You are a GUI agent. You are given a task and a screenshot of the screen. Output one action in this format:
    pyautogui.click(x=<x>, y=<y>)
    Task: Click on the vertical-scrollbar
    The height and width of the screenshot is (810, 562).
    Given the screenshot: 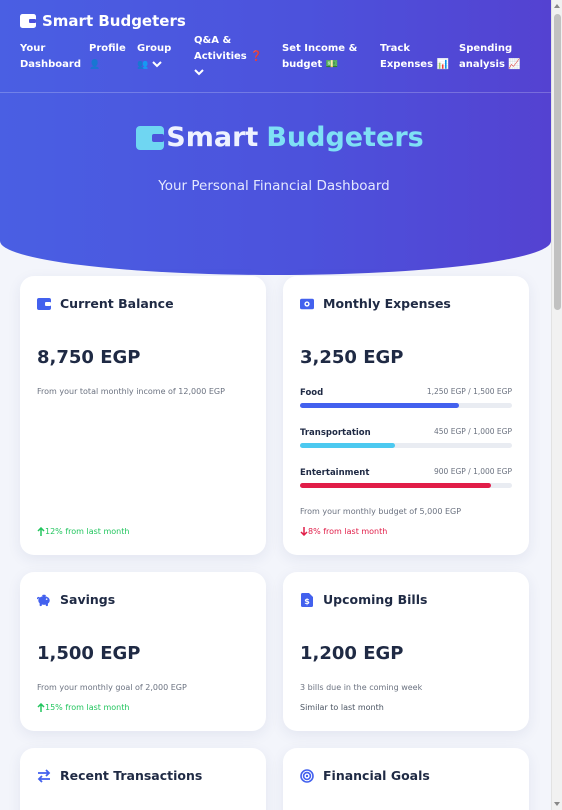 What is the action you would take?
    pyautogui.click(x=556, y=405)
    